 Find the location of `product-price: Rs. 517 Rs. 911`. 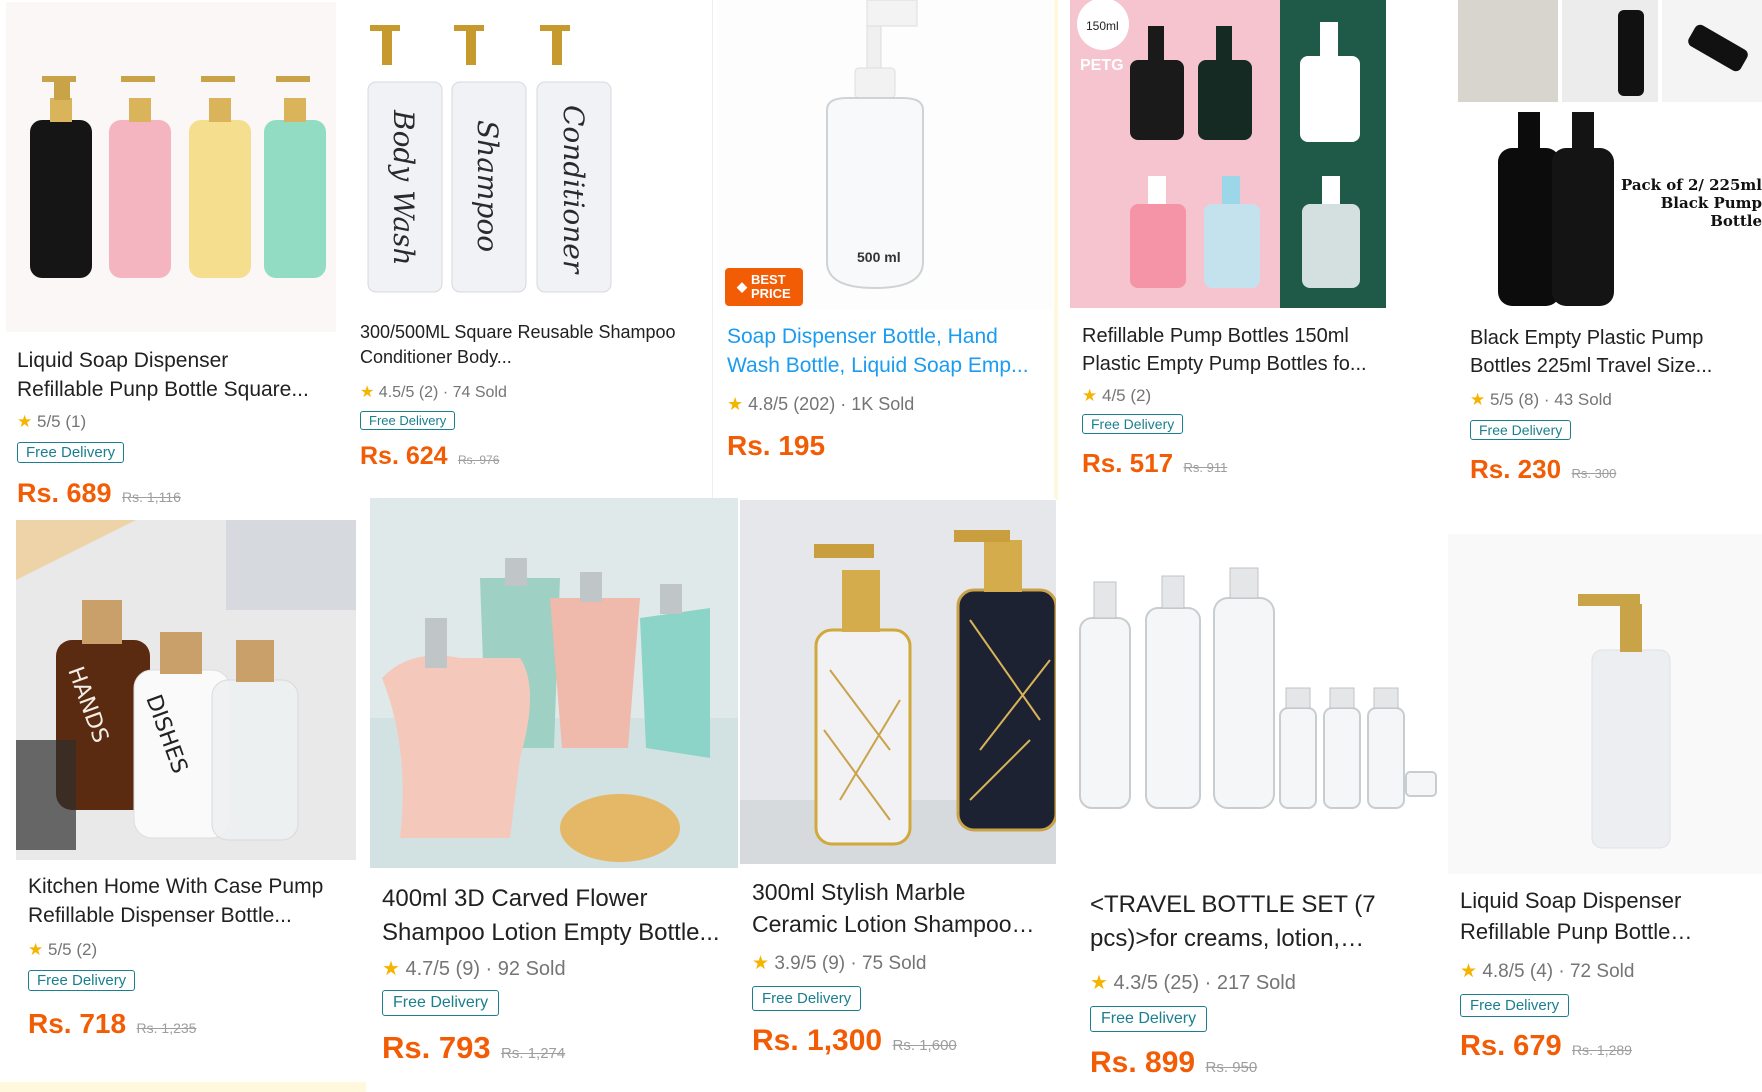

product-price: Rs. 517 Rs. 911 is located at coordinates (1155, 463).